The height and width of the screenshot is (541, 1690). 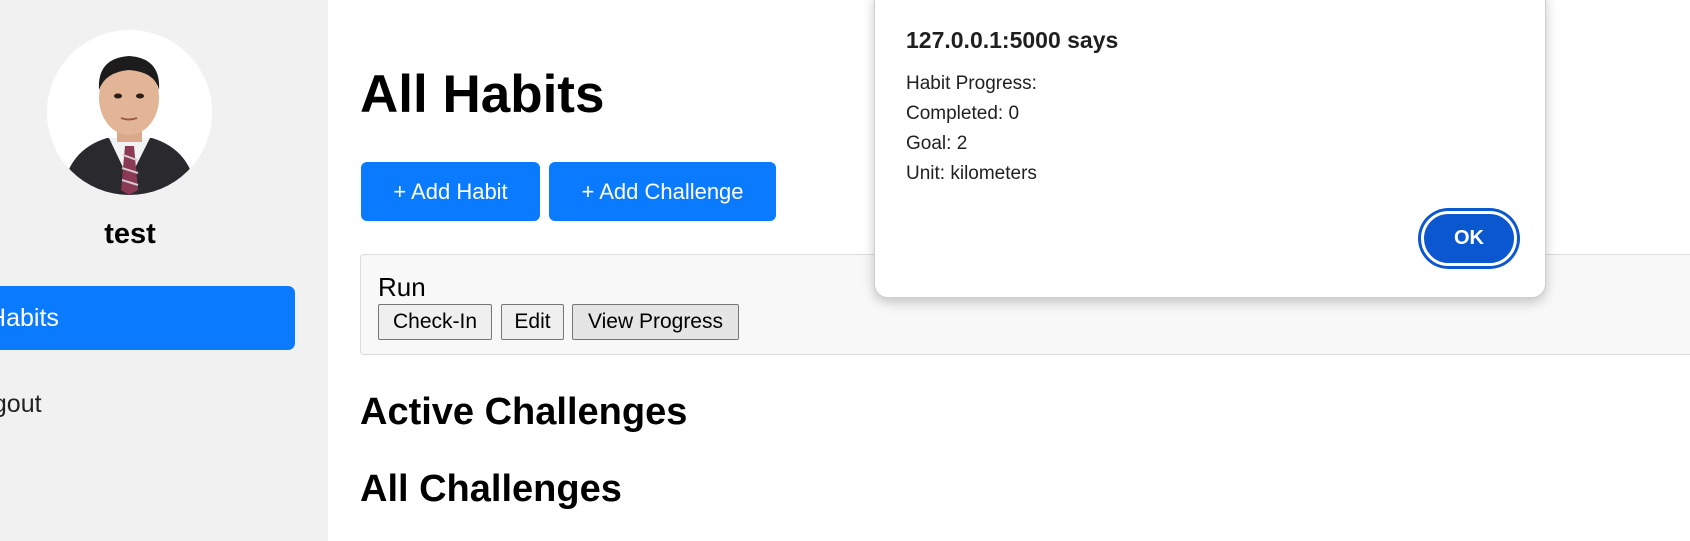 I want to click on username: test, so click(x=130, y=234).